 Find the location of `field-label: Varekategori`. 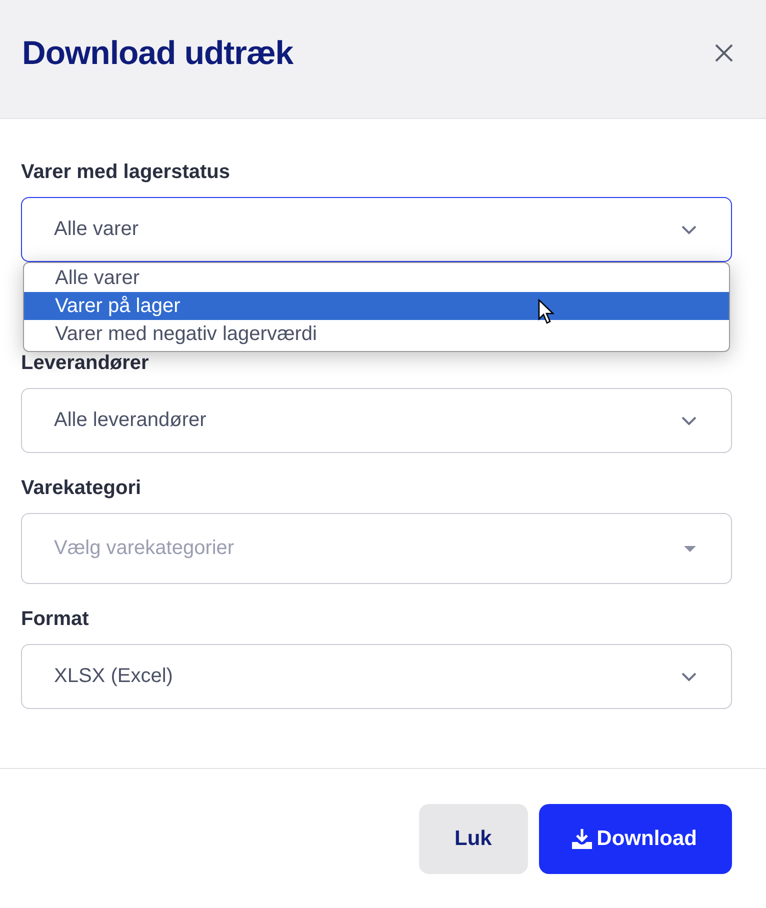

field-label: Varekategori is located at coordinates (81, 488).